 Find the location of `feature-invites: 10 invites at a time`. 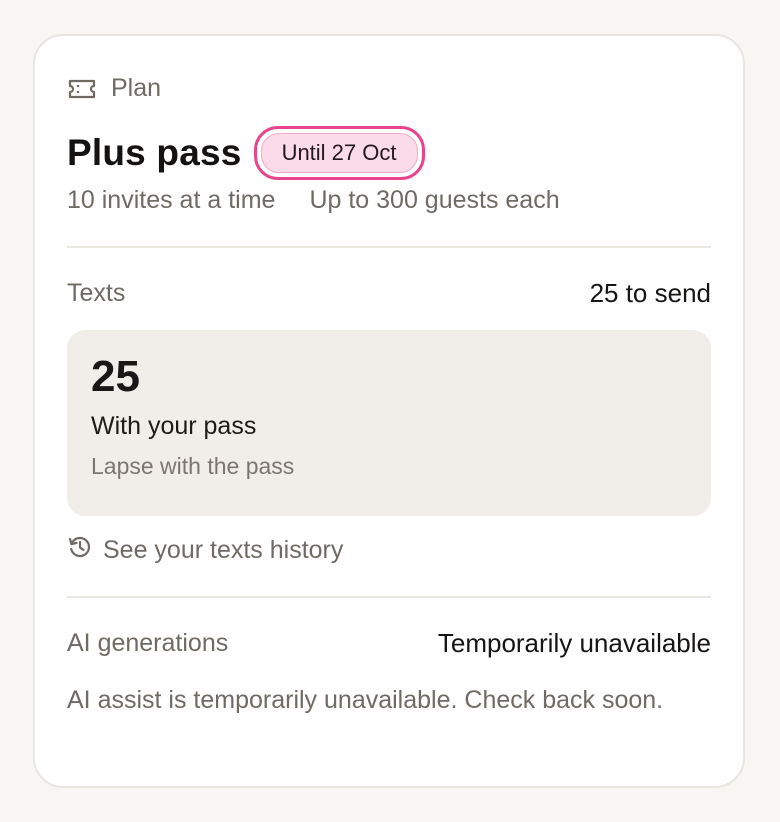

feature-invites: 10 invites at a time is located at coordinates (171, 200).